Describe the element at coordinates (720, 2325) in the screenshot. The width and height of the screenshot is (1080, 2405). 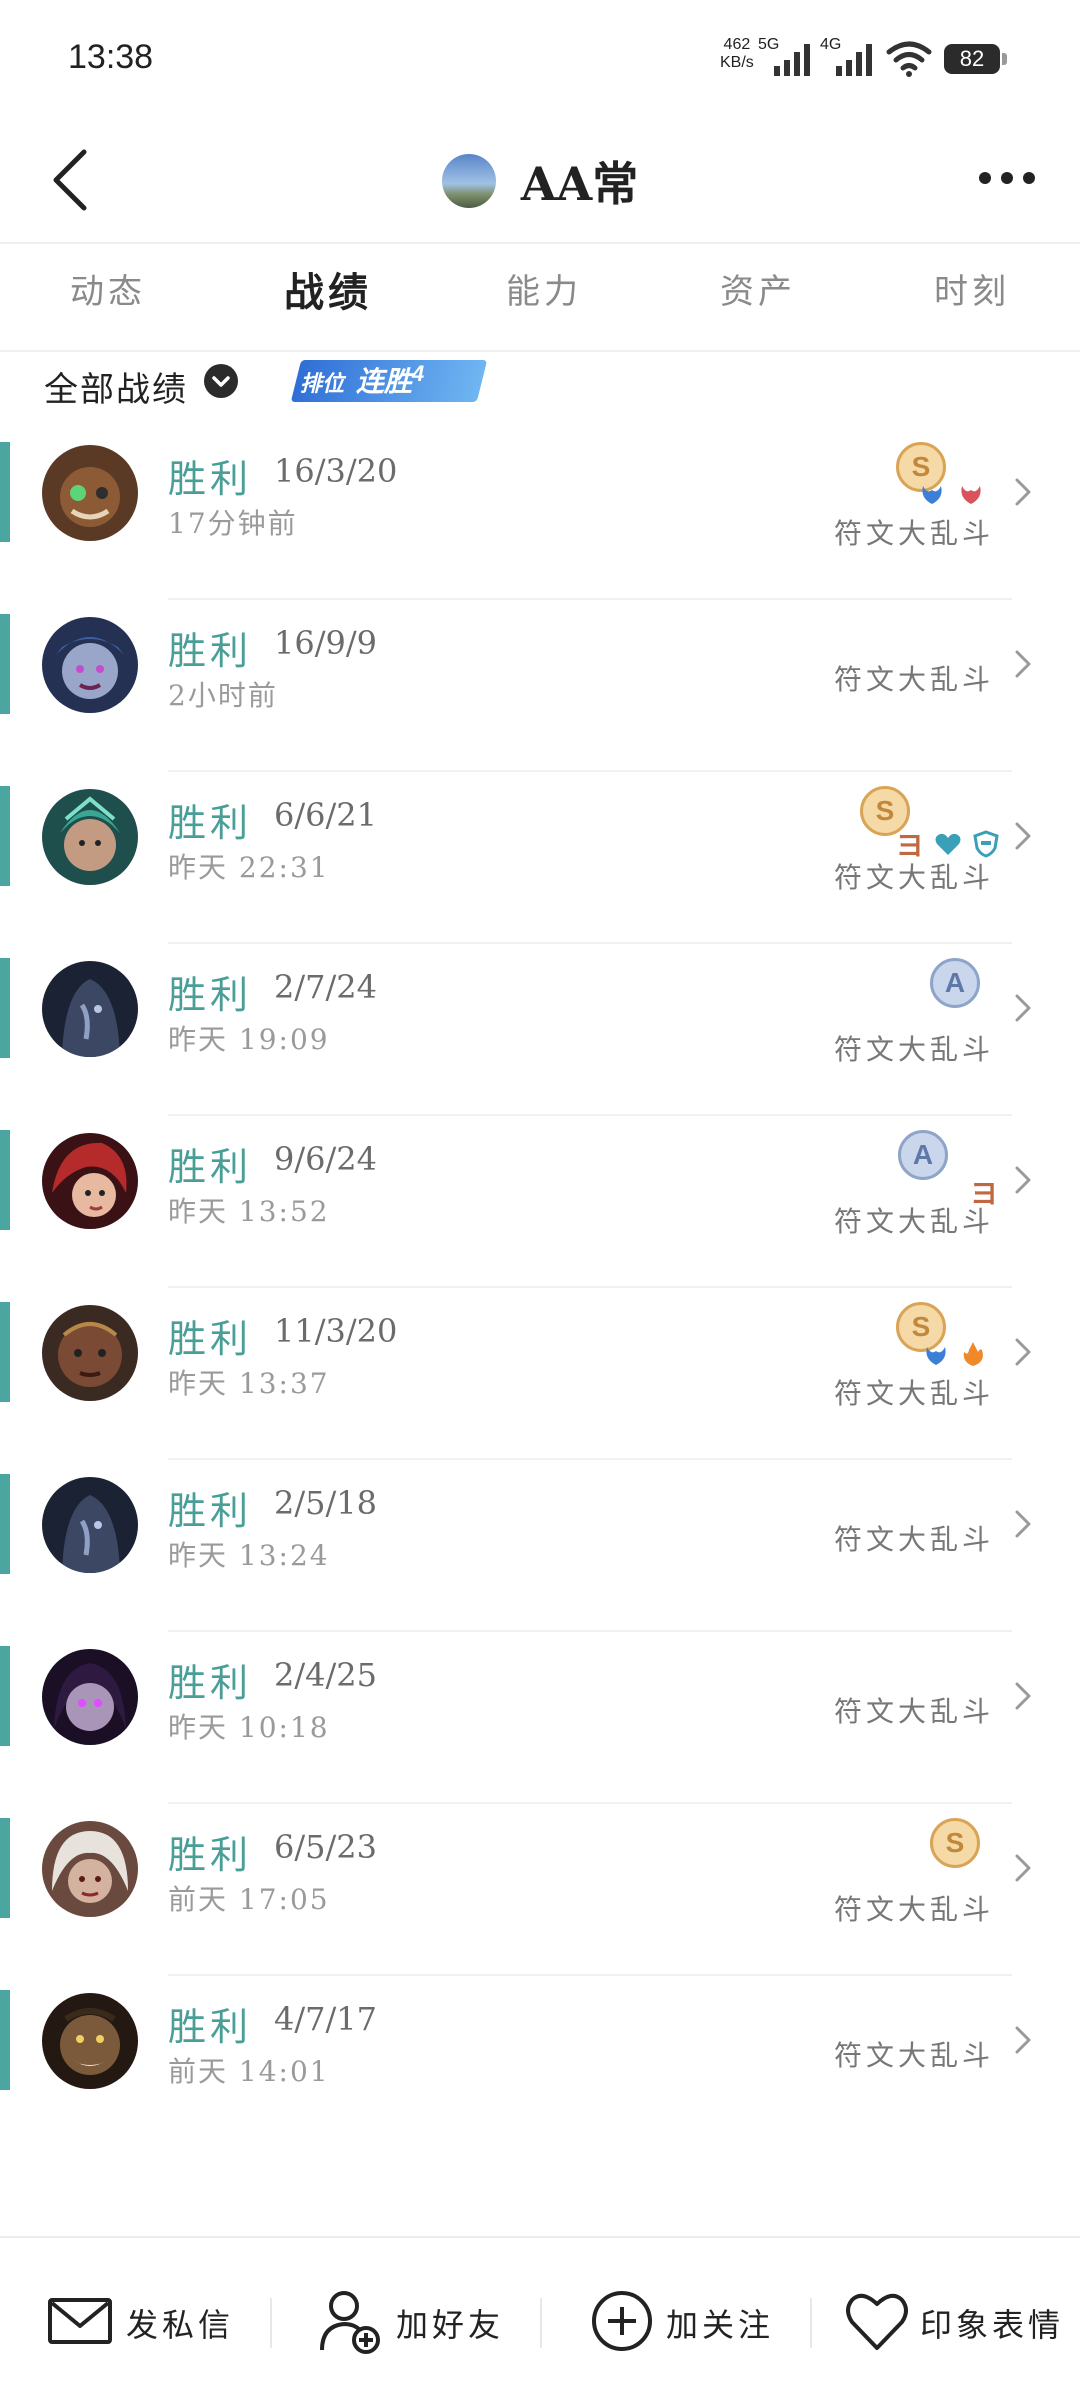
I see `follow-label: 加关注` at that location.